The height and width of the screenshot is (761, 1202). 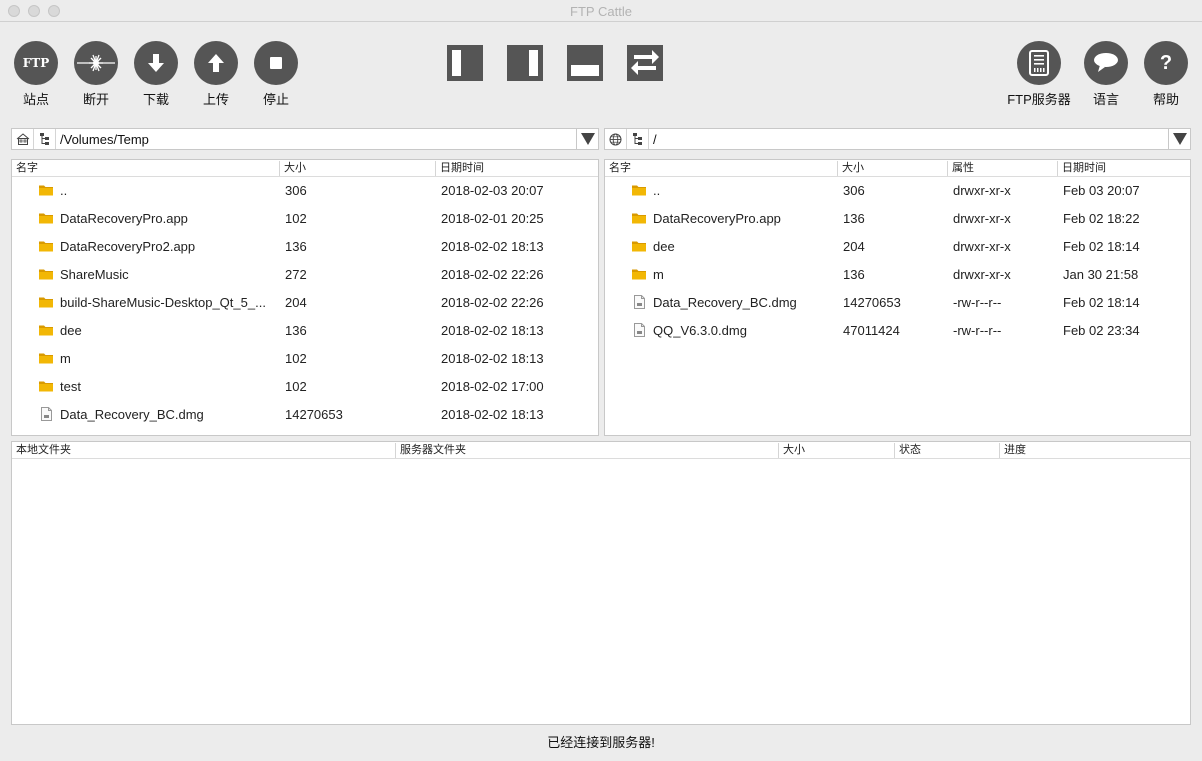 I want to click on file-row: DataRecoveryPro2.app 136 2018-02-02 18:13, so click(x=305, y=247).